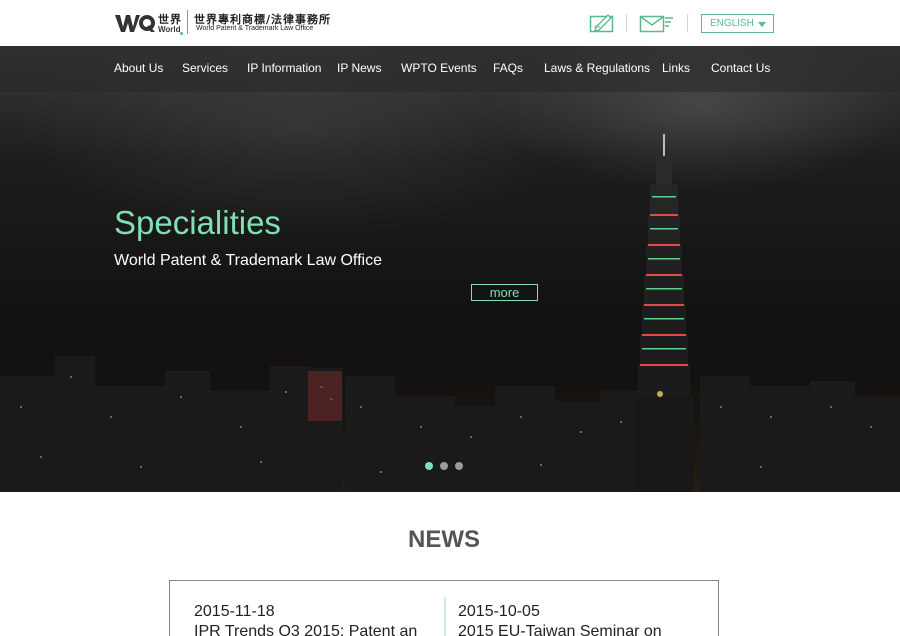 Image resolution: width=900 pixels, height=636 pixels. I want to click on news-date: 2015-10-05, so click(499, 611).